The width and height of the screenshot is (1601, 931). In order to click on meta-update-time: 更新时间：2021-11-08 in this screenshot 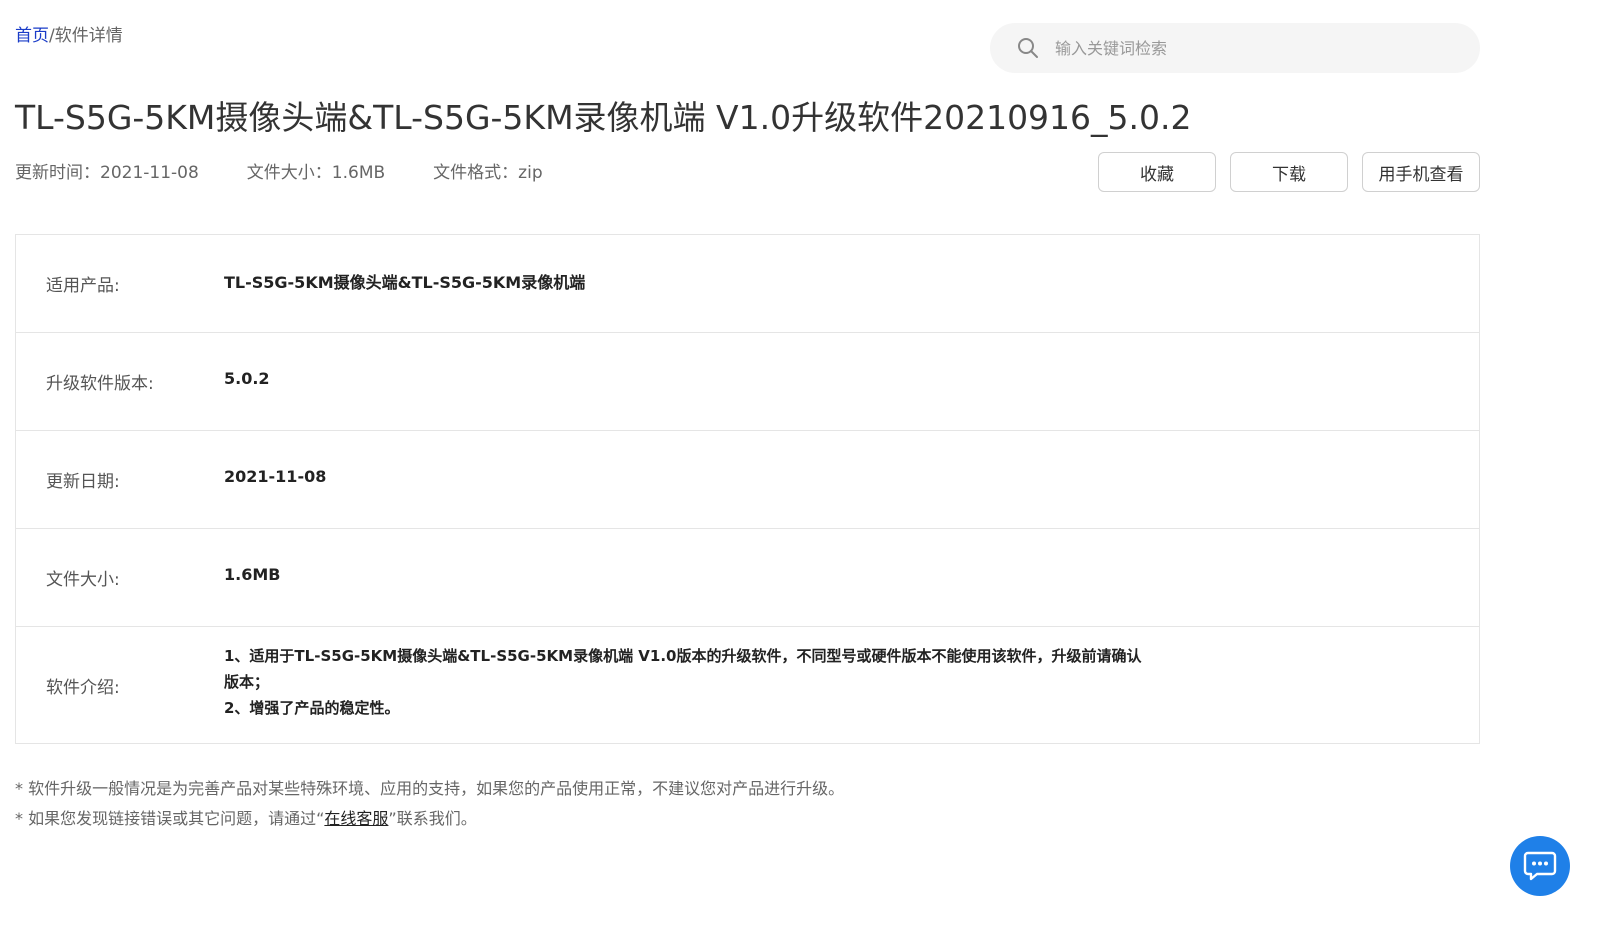, I will do `click(107, 173)`.